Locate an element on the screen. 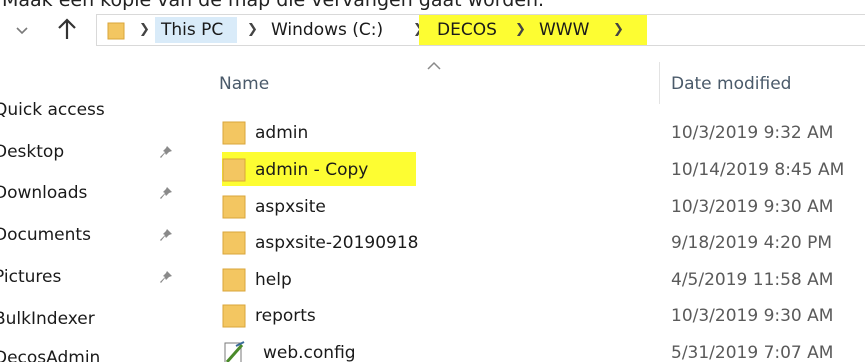 This screenshot has height=362, width=865. column-header-name: Name is located at coordinates (244, 84).